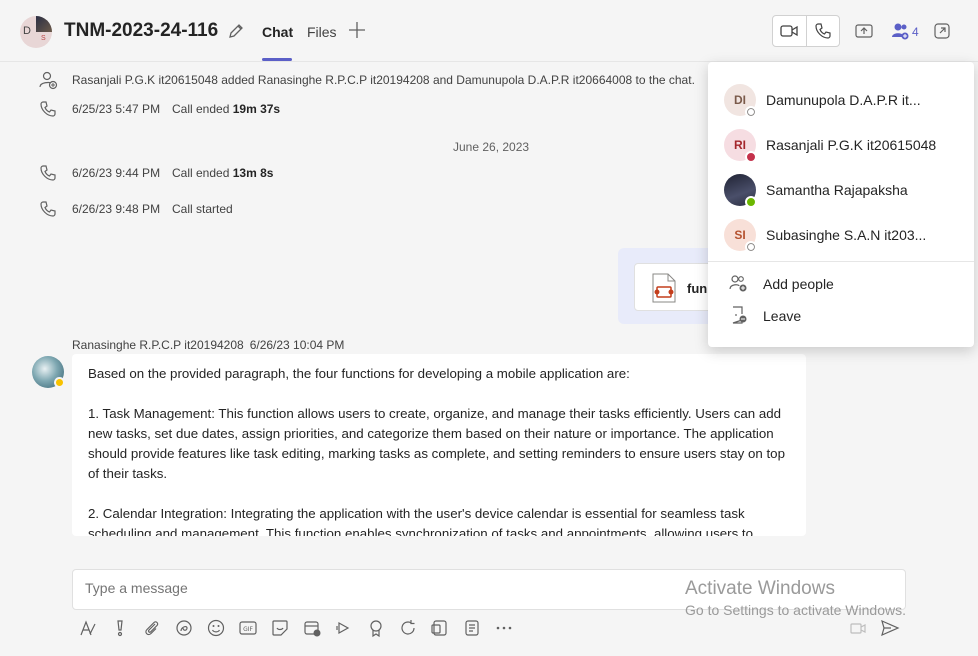  Describe the element at coordinates (837, 190) in the screenshot. I see `participant-name: Samantha Rajapaksha` at that location.